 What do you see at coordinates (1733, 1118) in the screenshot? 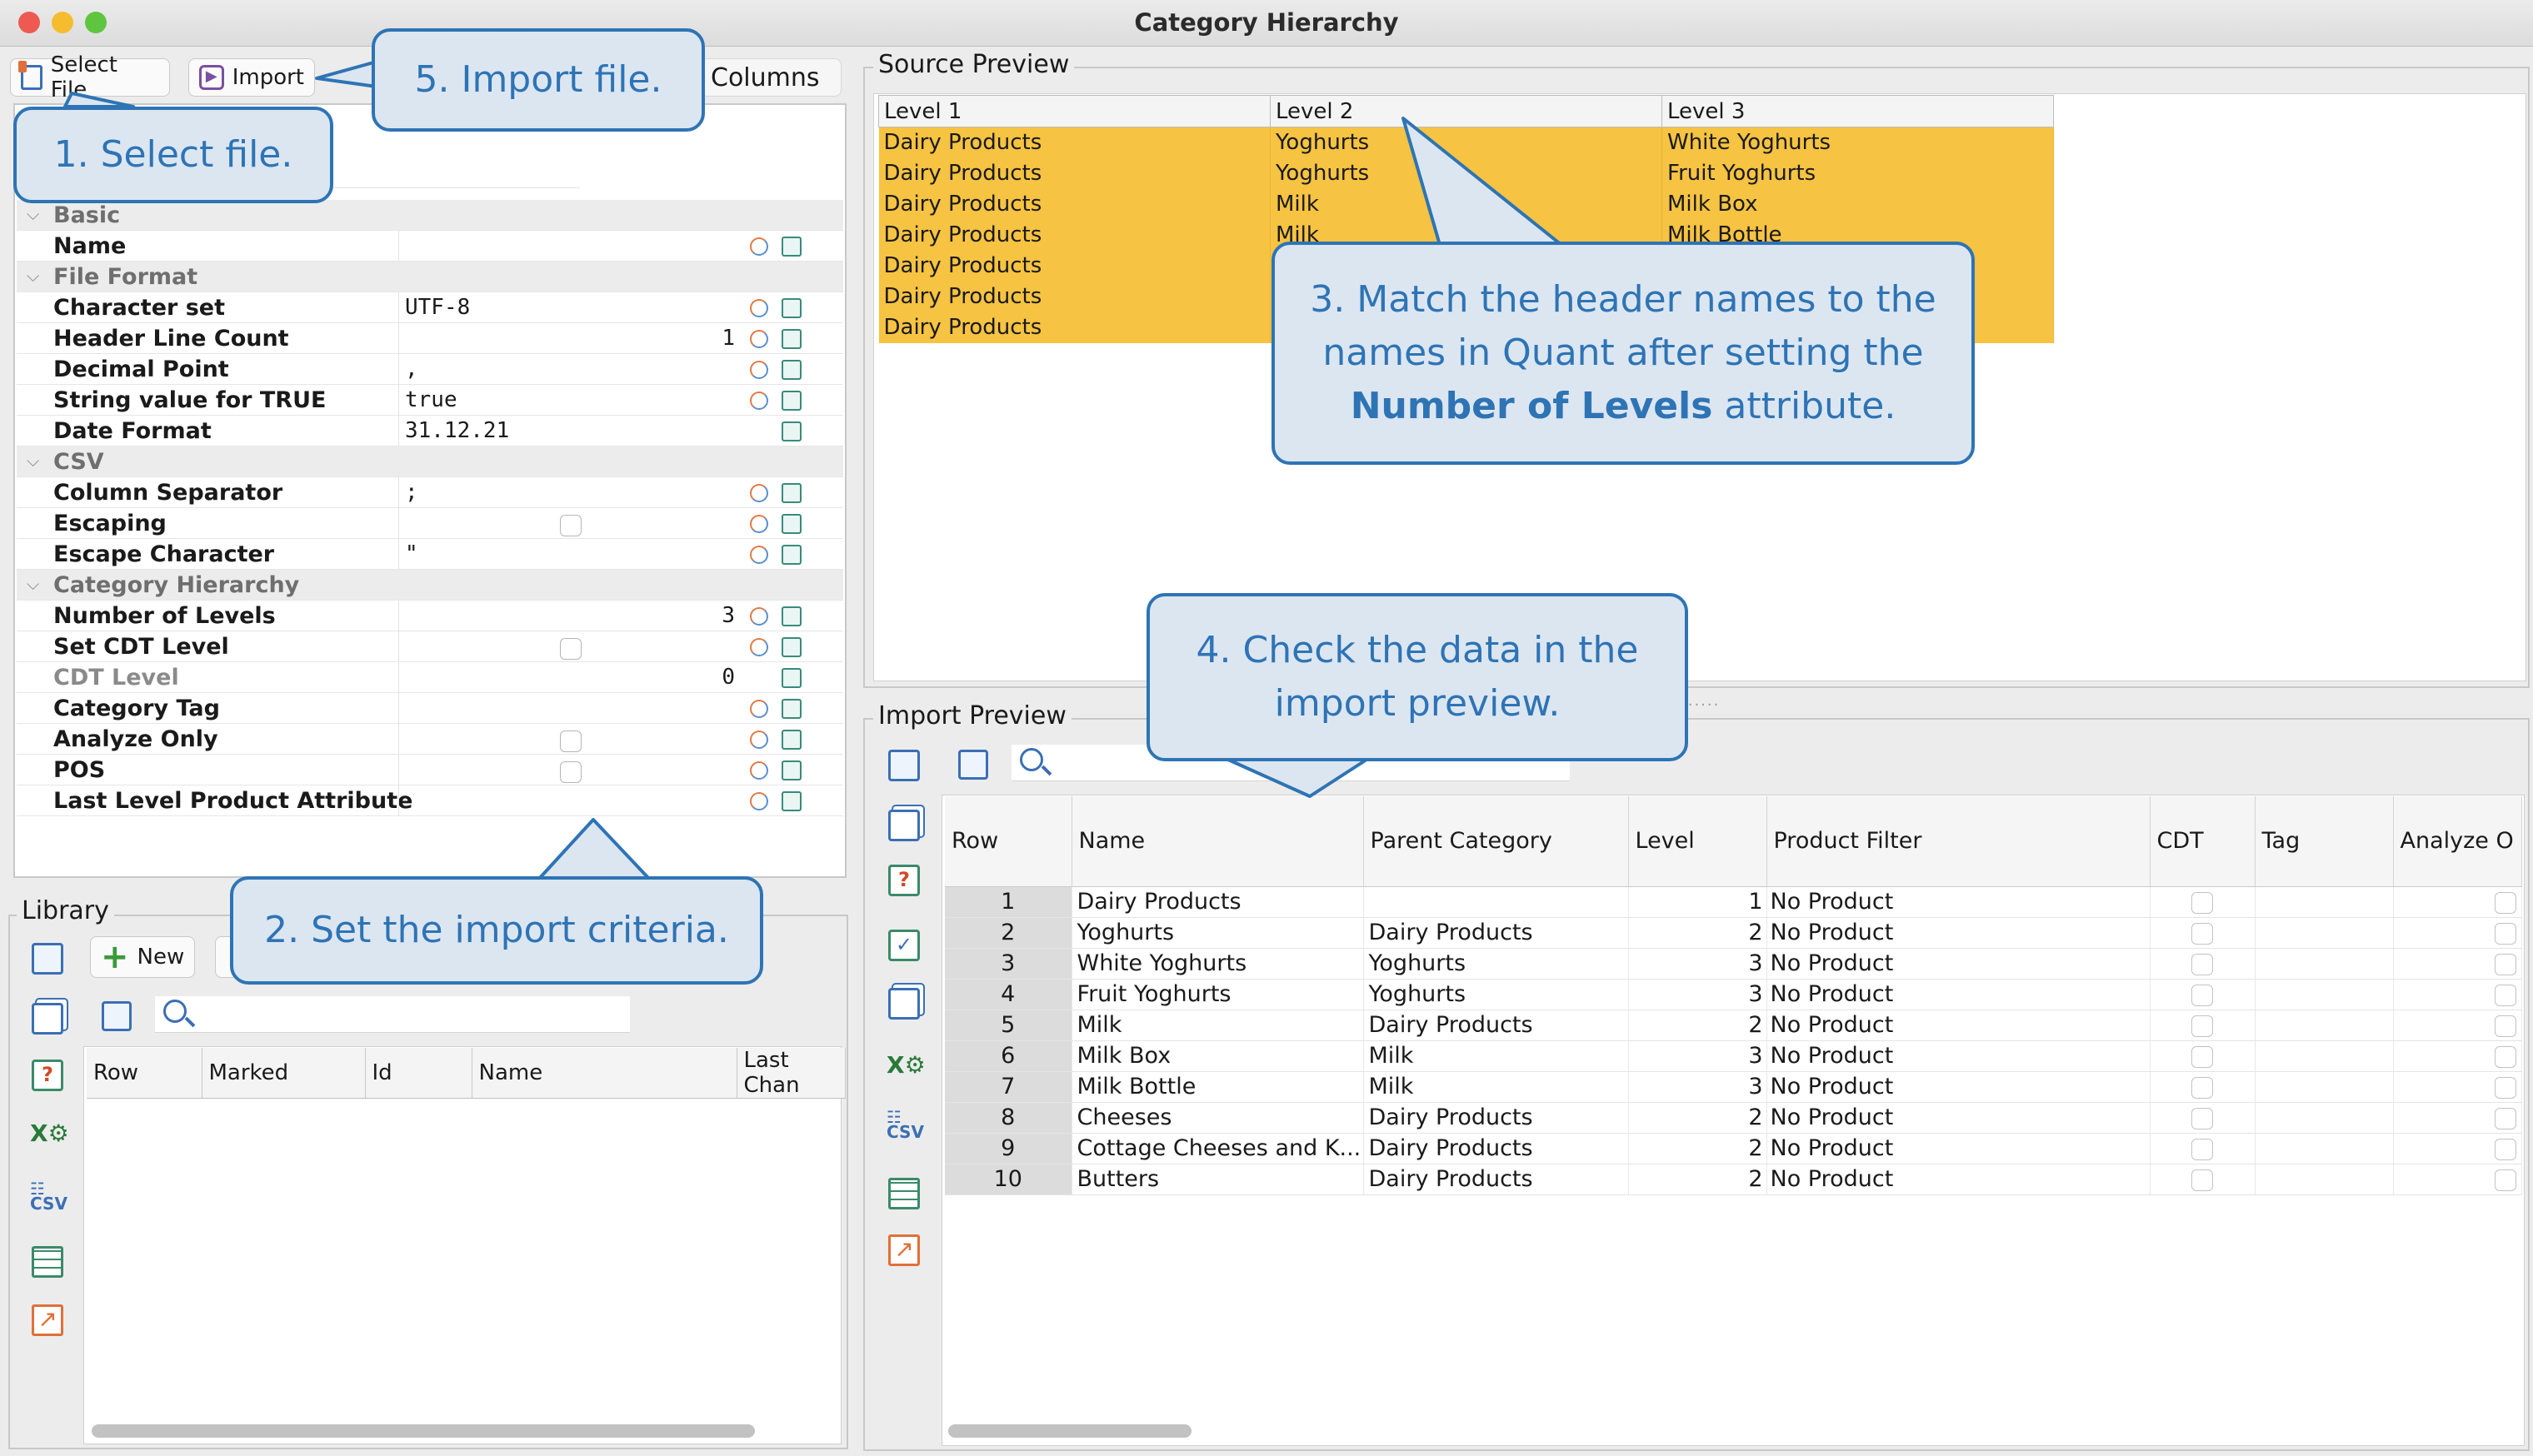
I see `import-row: 8 Cheeses Dairy Products 2 No Product` at bounding box center [1733, 1118].